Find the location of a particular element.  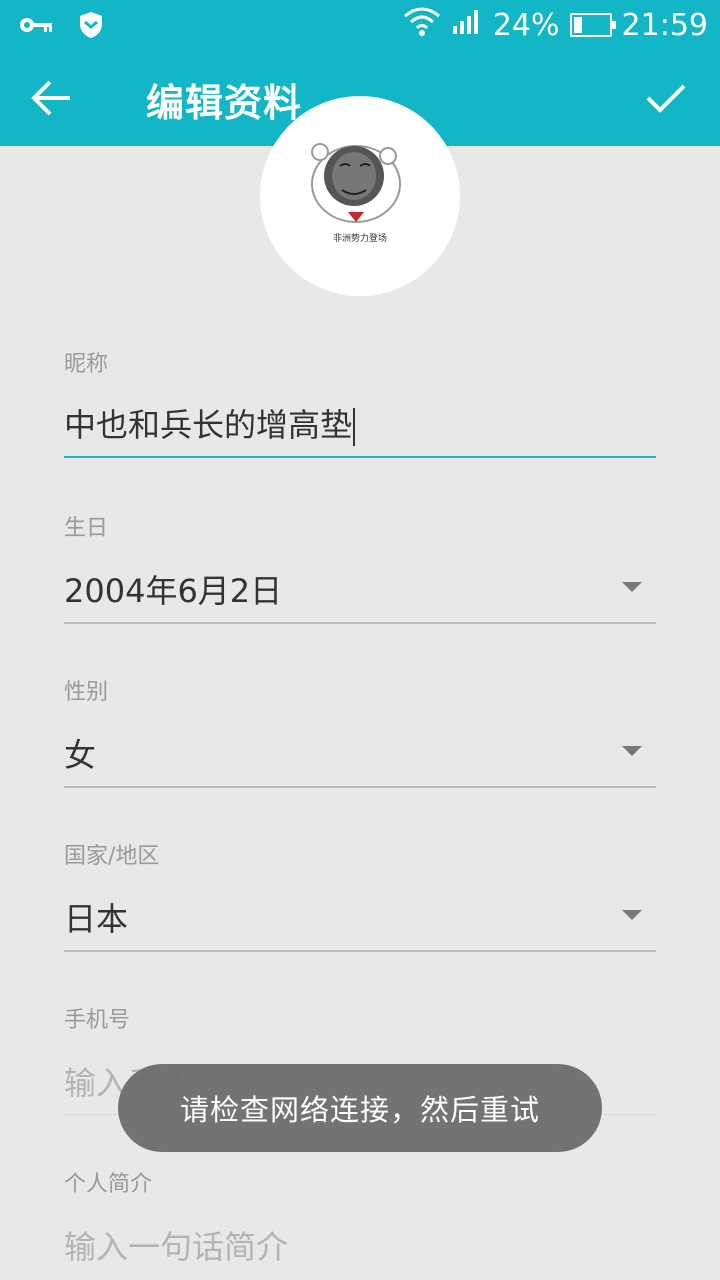

shield-icon is located at coordinates (91, 27).